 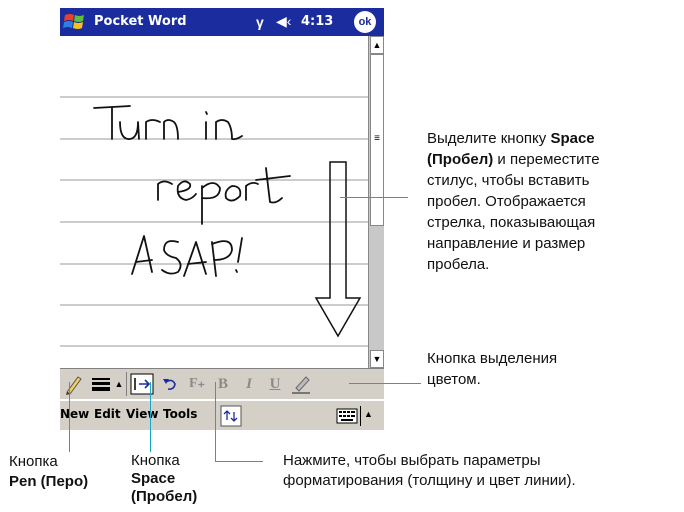 What do you see at coordinates (101, 384) in the screenshot?
I see `line-width-icon` at bounding box center [101, 384].